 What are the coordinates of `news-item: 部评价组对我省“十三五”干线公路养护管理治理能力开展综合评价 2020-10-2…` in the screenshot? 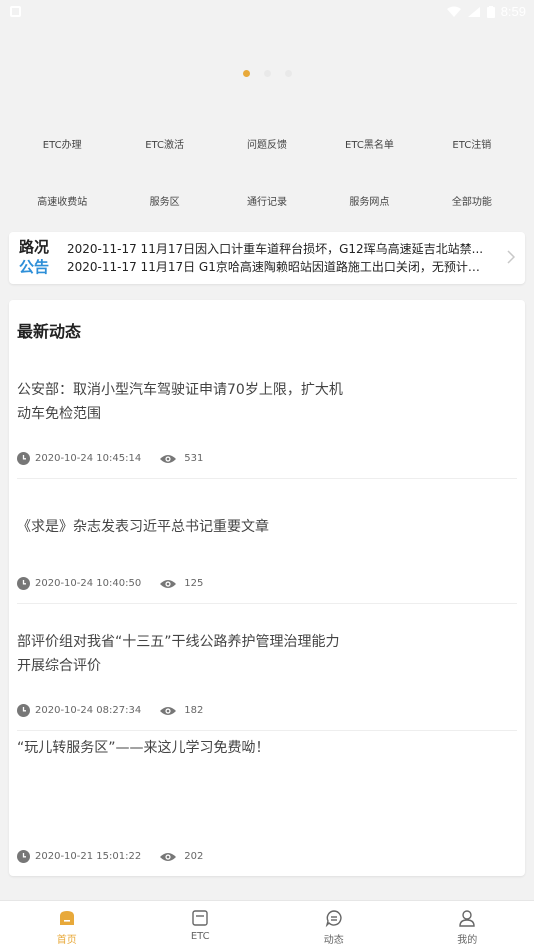 It's located at (267, 680).